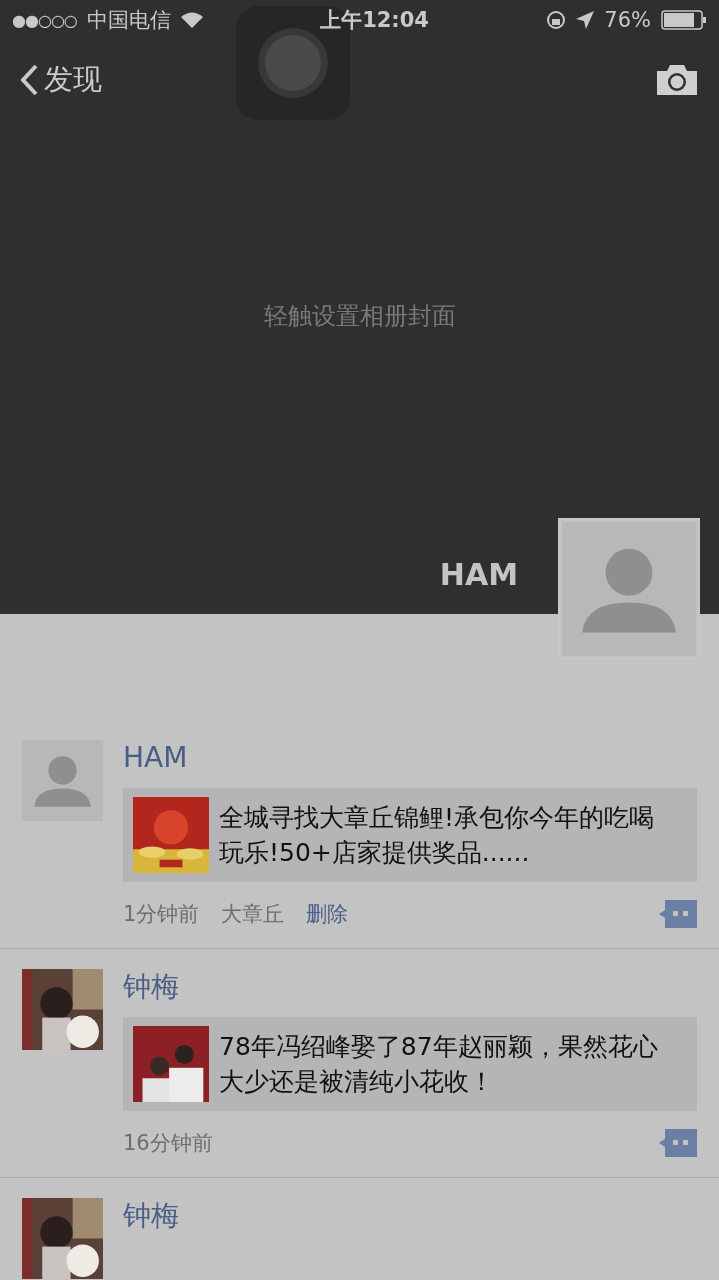 This screenshot has width=719, height=1280. Describe the element at coordinates (627, 20) in the screenshot. I see `battery-percentage: 76%` at that location.